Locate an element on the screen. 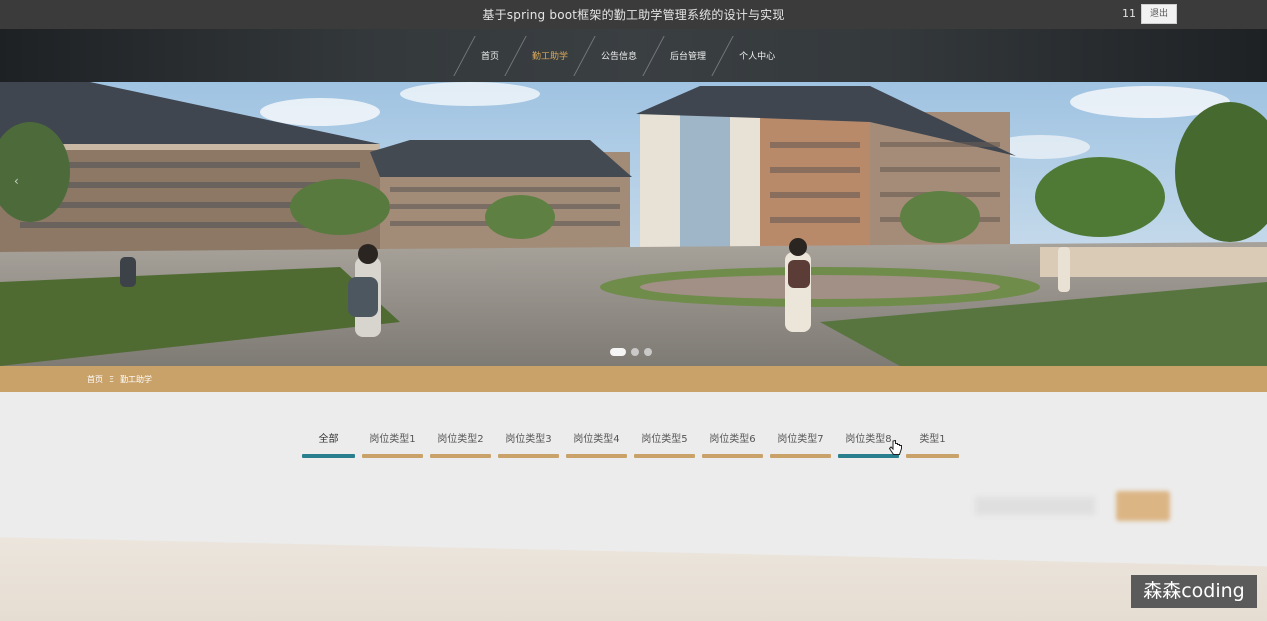  top-header: 基于spring boot框架的勤工助学管理系统的设计与实现 11 退出 is located at coordinates (633, 14).